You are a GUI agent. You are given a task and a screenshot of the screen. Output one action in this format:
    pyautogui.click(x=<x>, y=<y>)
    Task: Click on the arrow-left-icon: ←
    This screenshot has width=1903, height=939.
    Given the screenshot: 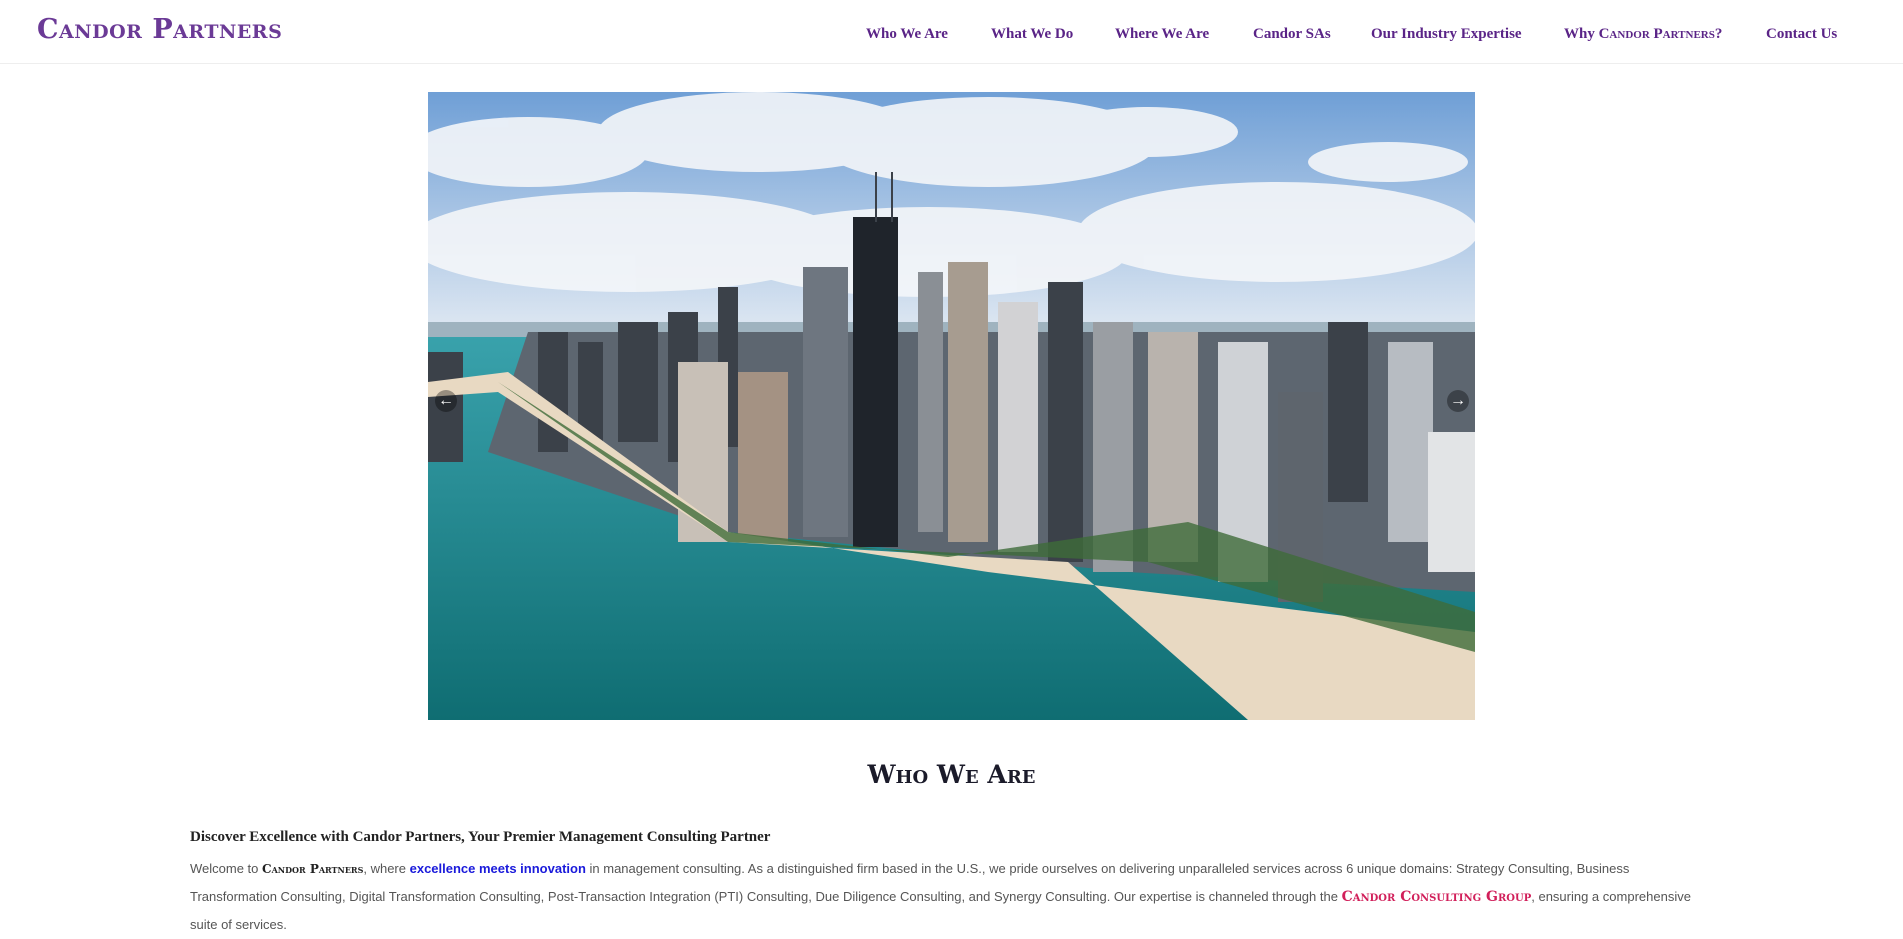 What is the action you would take?
    pyautogui.click(x=446, y=400)
    